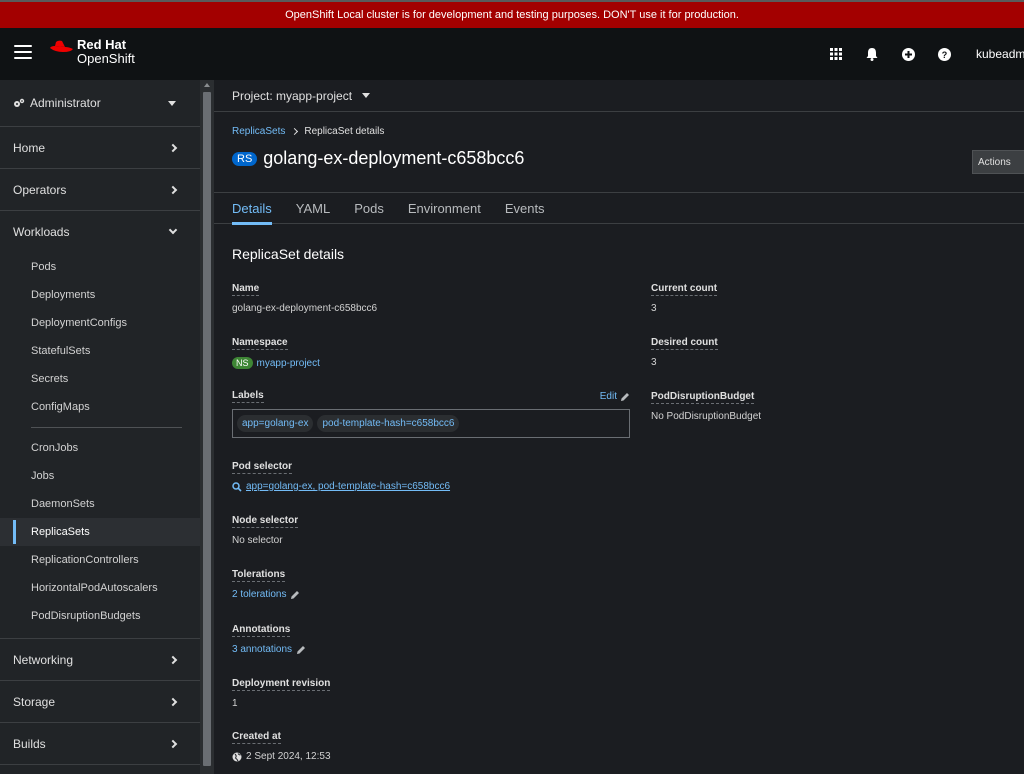  I want to click on field-label: Current count, so click(684, 289).